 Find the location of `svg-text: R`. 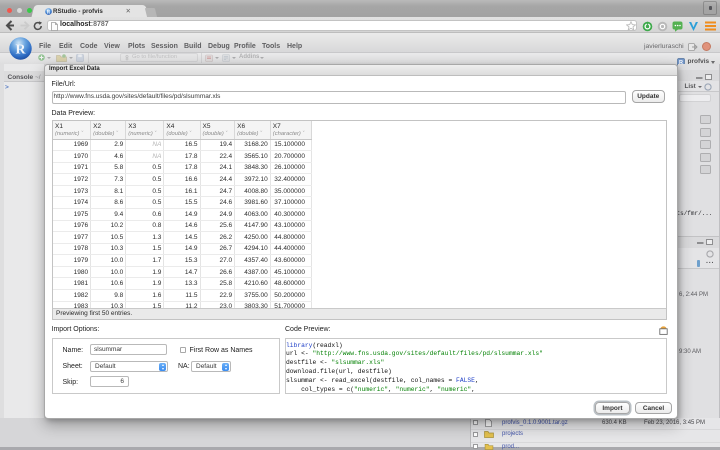

svg-text: R is located at coordinates (20, 49).